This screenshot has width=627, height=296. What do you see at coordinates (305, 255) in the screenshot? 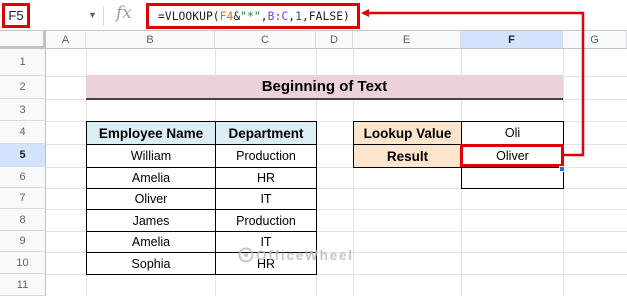
I see `watermark-text: OfficeWheel` at bounding box center [305, 255].